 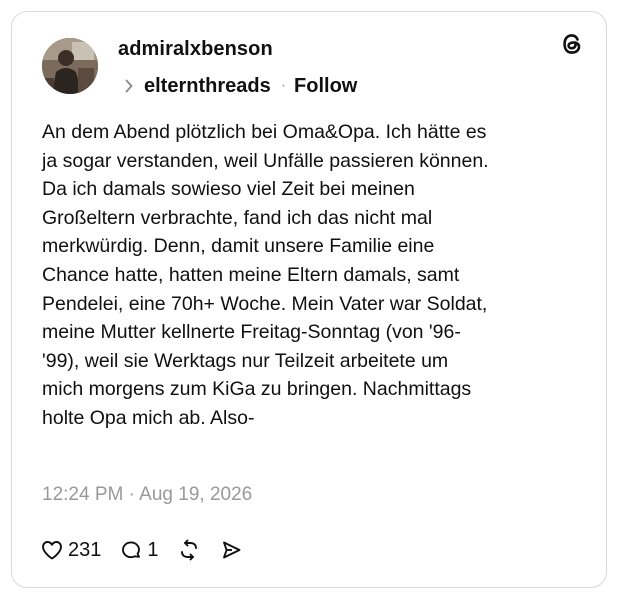 I want to click on community-row: elternthreads · Follow, so click(x=240, y=86).